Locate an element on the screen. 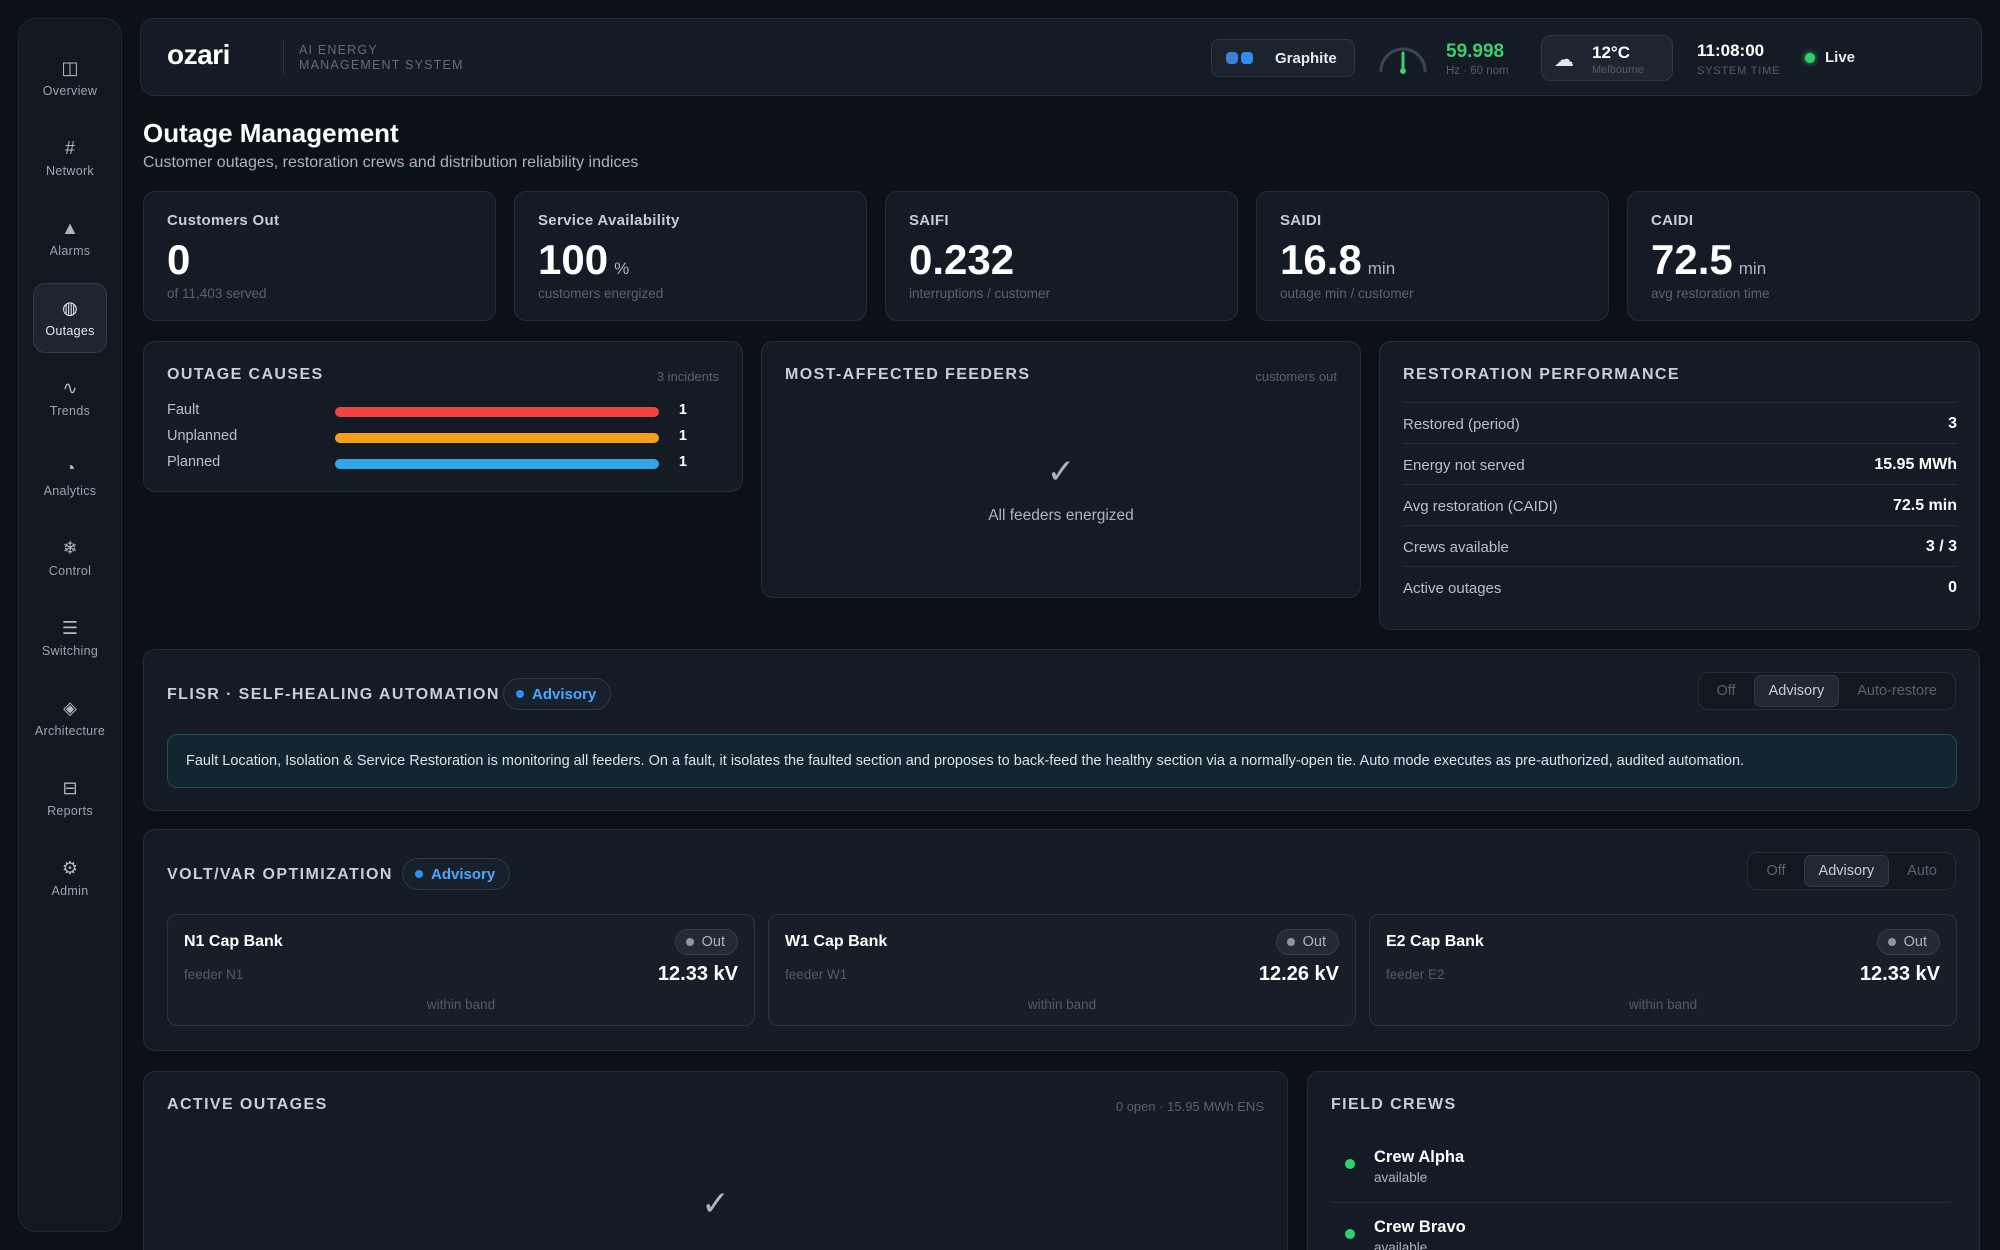 The image size is (2000, 1250). kpi-value: 72.5 min is located at coordinates (1709, 259).